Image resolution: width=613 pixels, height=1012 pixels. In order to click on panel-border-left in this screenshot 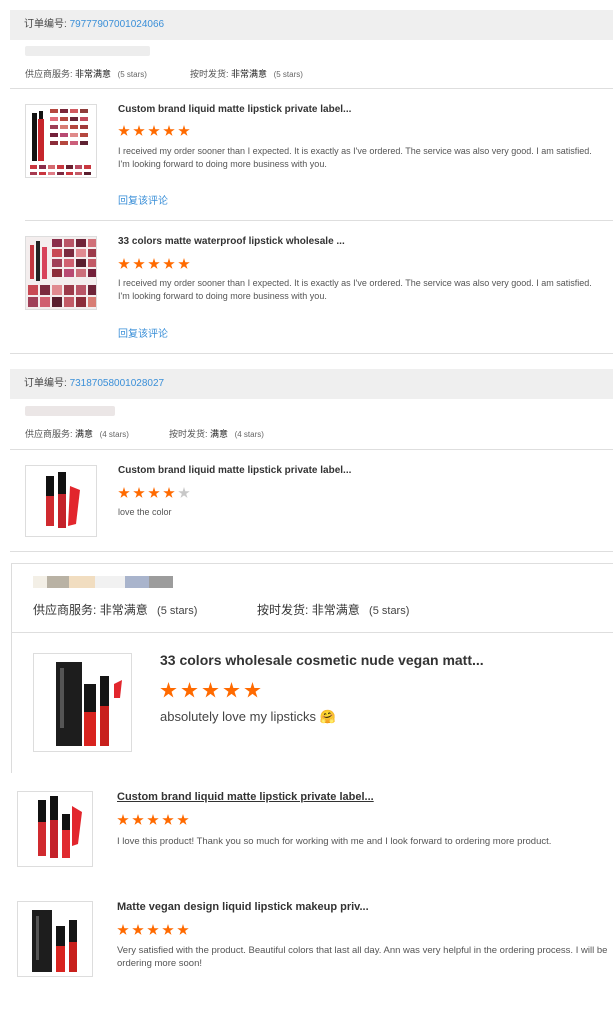, I will do `click(11, 668)`.